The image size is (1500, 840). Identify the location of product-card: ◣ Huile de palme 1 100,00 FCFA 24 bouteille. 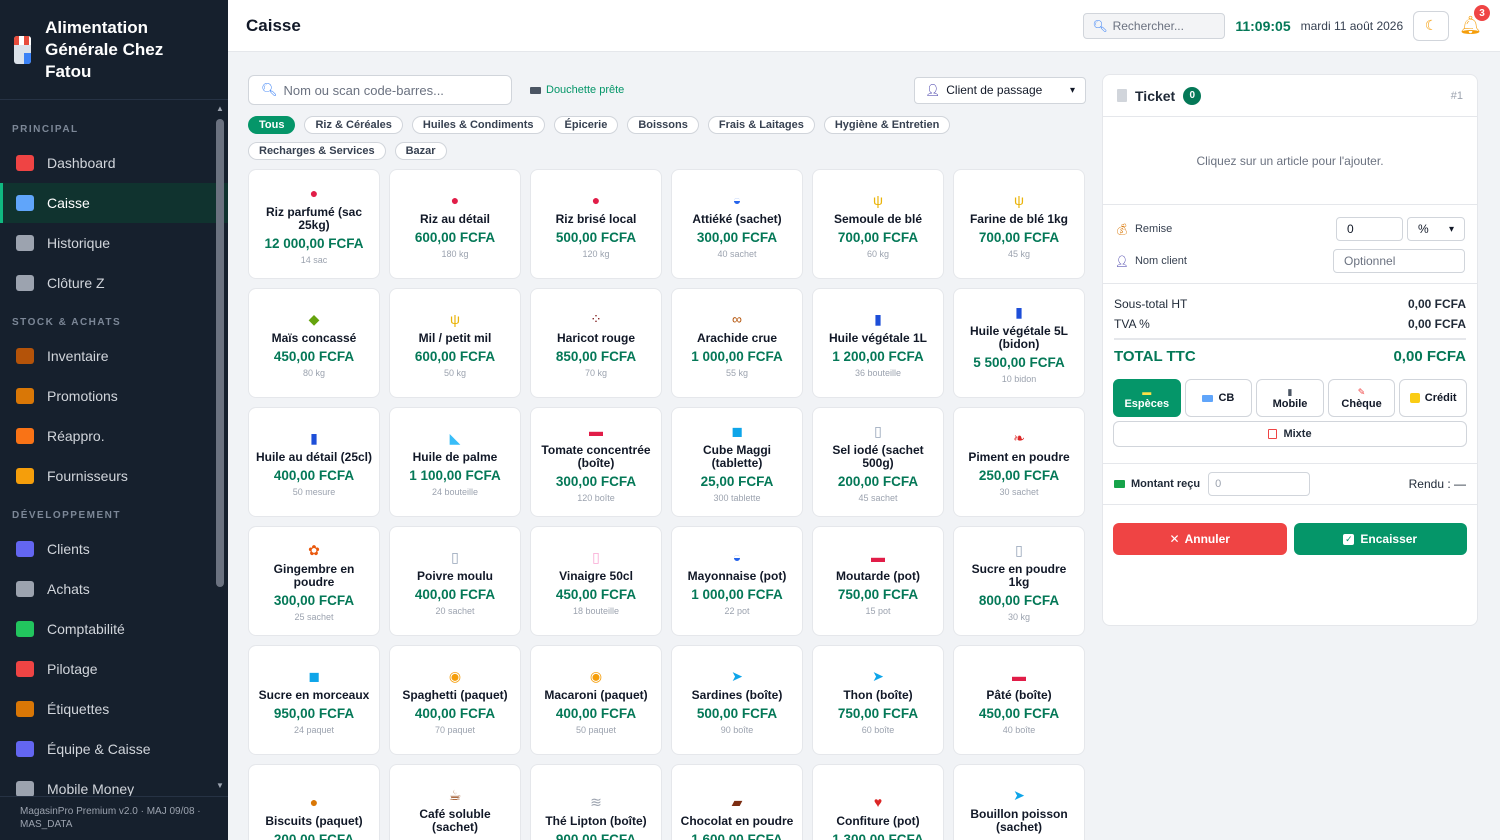
(455, 462).